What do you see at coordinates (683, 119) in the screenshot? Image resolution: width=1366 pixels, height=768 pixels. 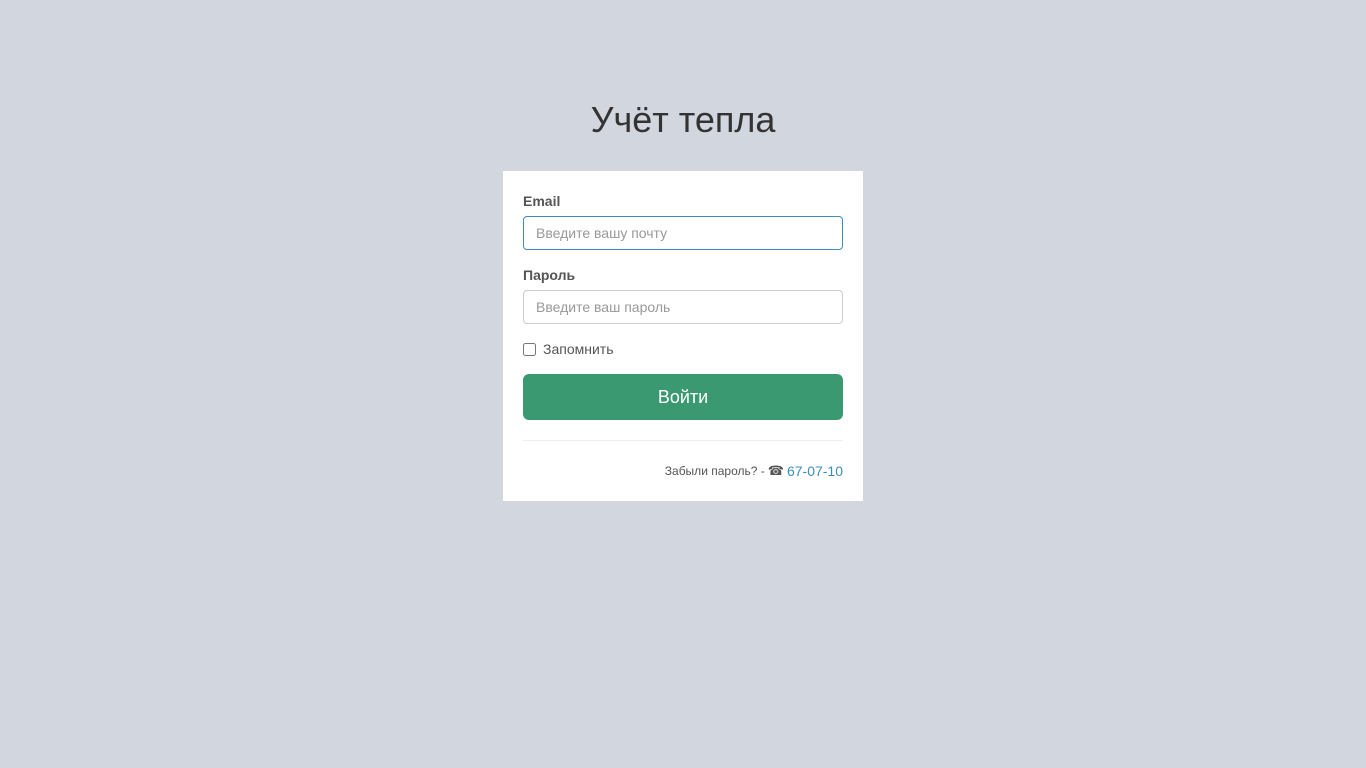 I see `page-title: Учёт тепла` at bounding box center [683, 119].